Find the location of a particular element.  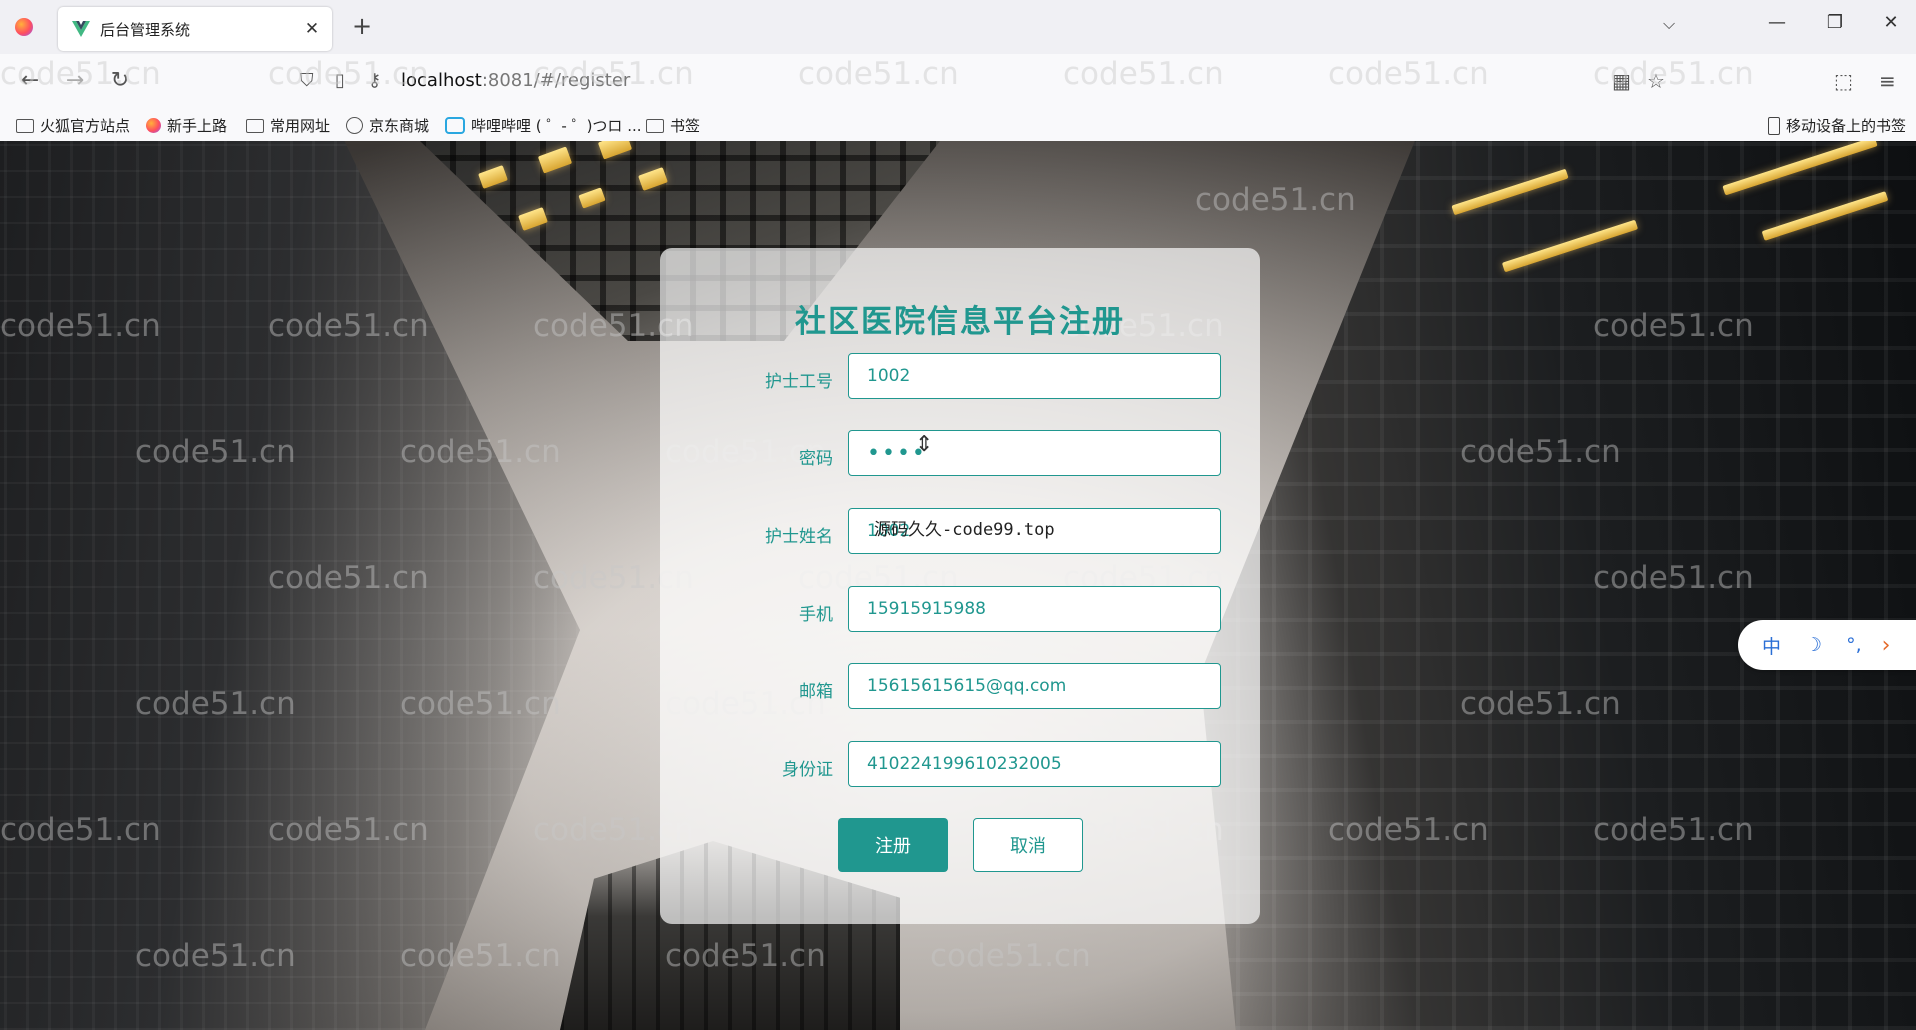

form-row-id-card: 身份证 is located at coordinates (960, 766).